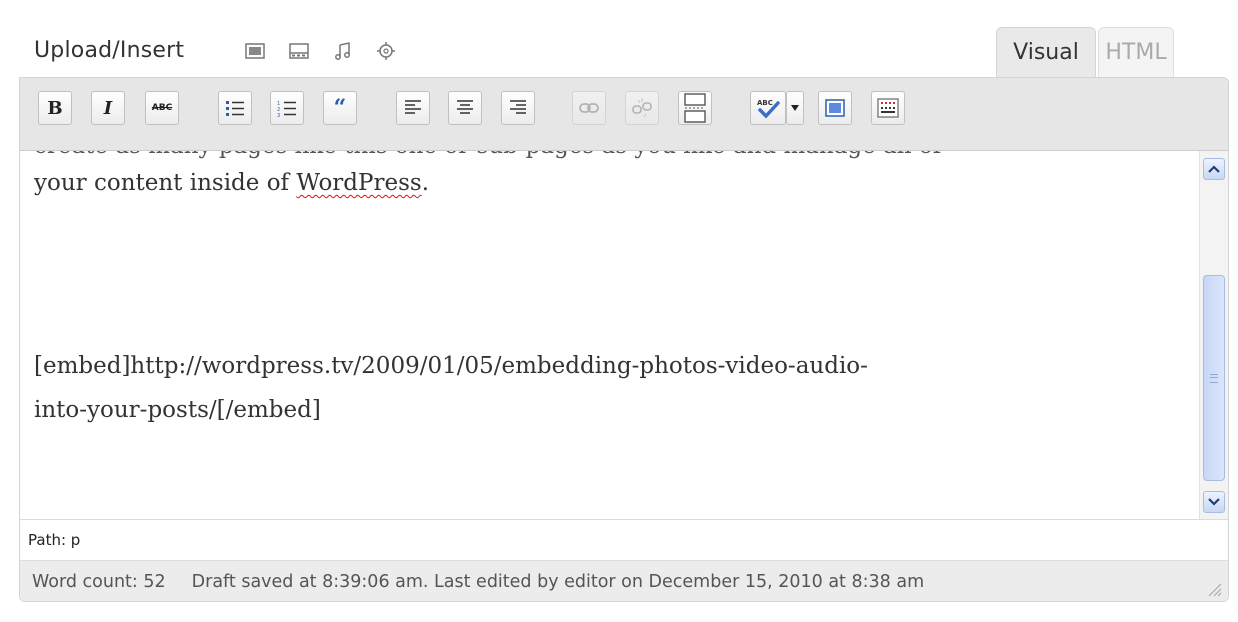  What do you see at coordinates (177, 410) in the screenshot?
I see `embed-line-2: into-your-posts/[/embed]` at bounding box center [177, 410].